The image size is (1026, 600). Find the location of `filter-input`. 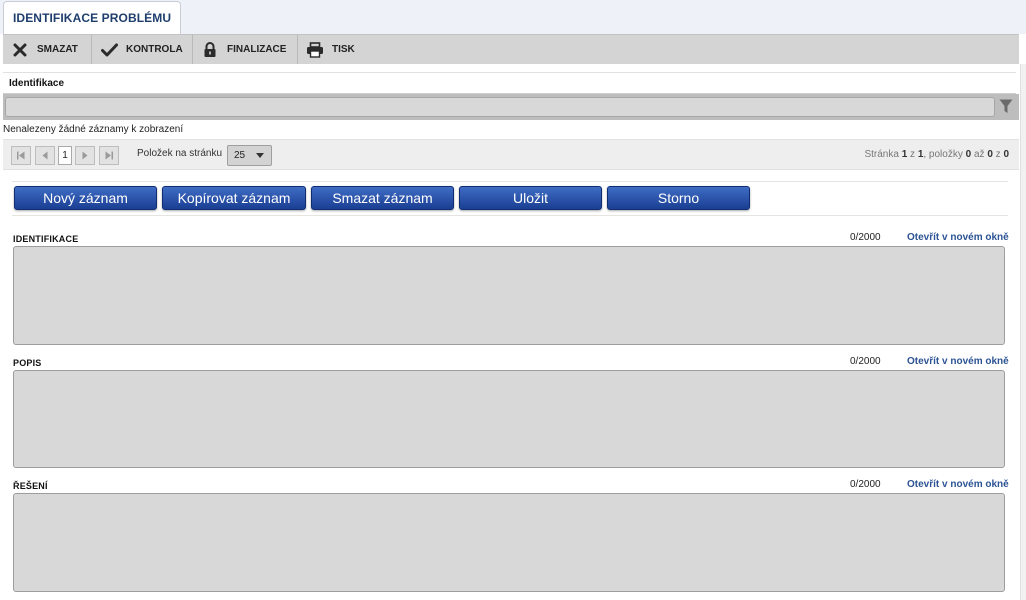

filter-input is located at coordinates (500, 107).